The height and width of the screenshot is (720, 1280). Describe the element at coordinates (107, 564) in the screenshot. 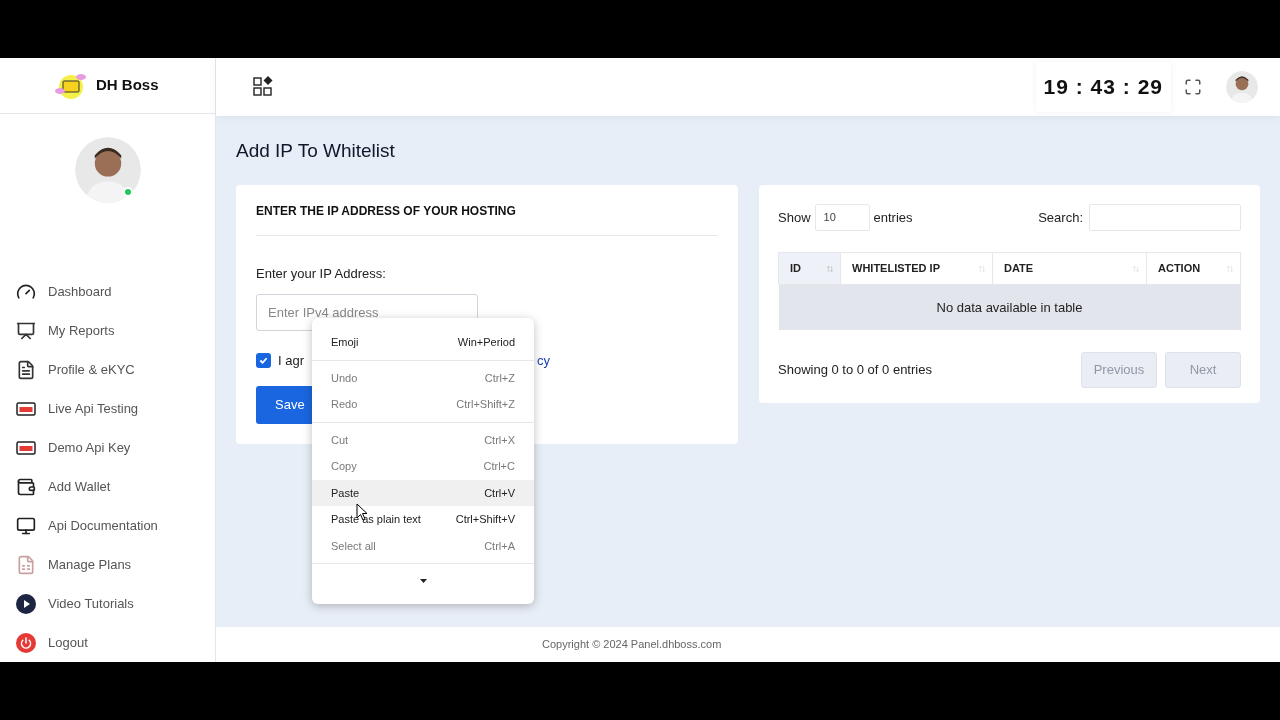

I see `sidebar-item: Manage Plans` at that location.